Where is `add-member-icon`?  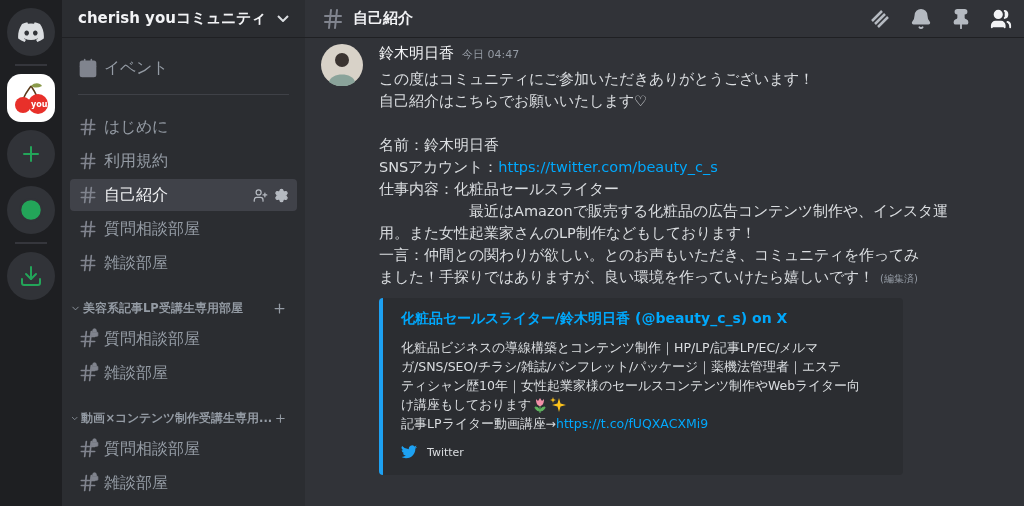
add-member-icon is located at coordinates (260, 195).